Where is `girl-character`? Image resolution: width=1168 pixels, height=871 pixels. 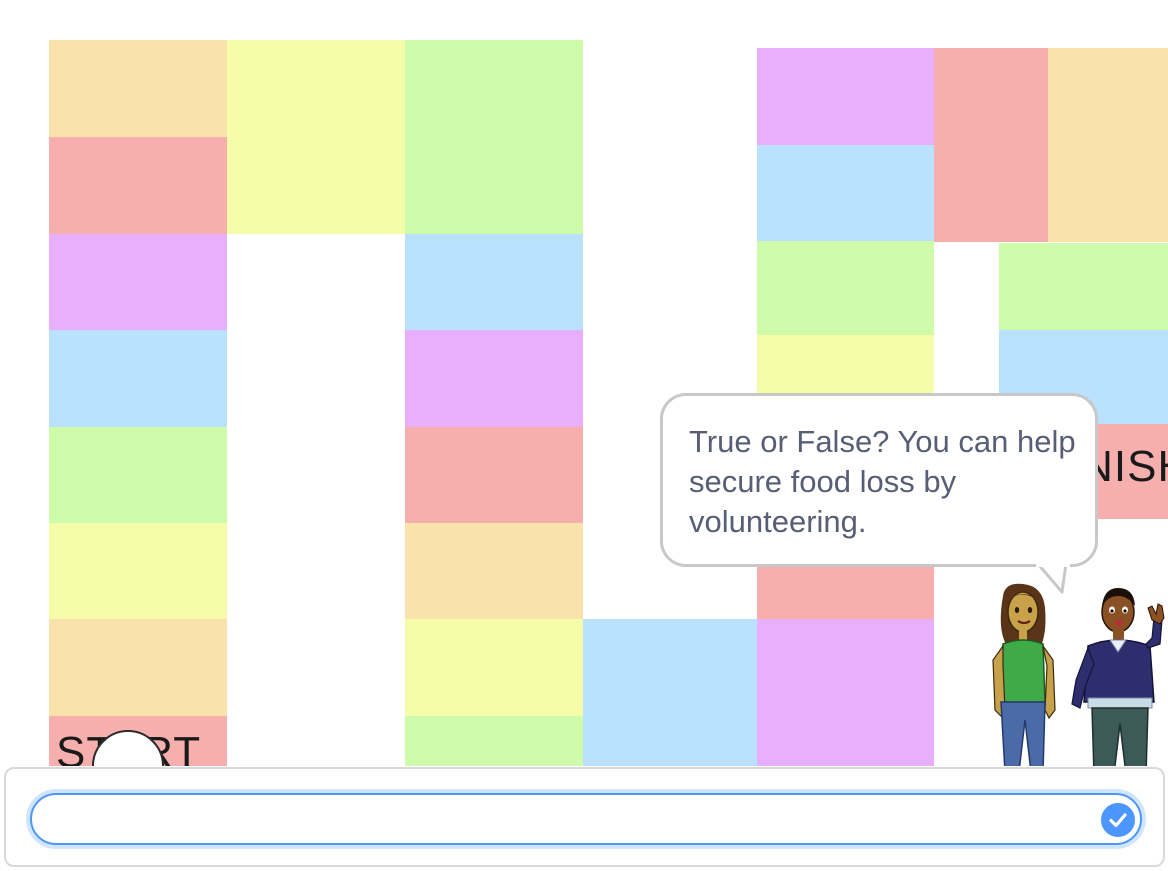
girl-character is located at coordinates (1024, 674).